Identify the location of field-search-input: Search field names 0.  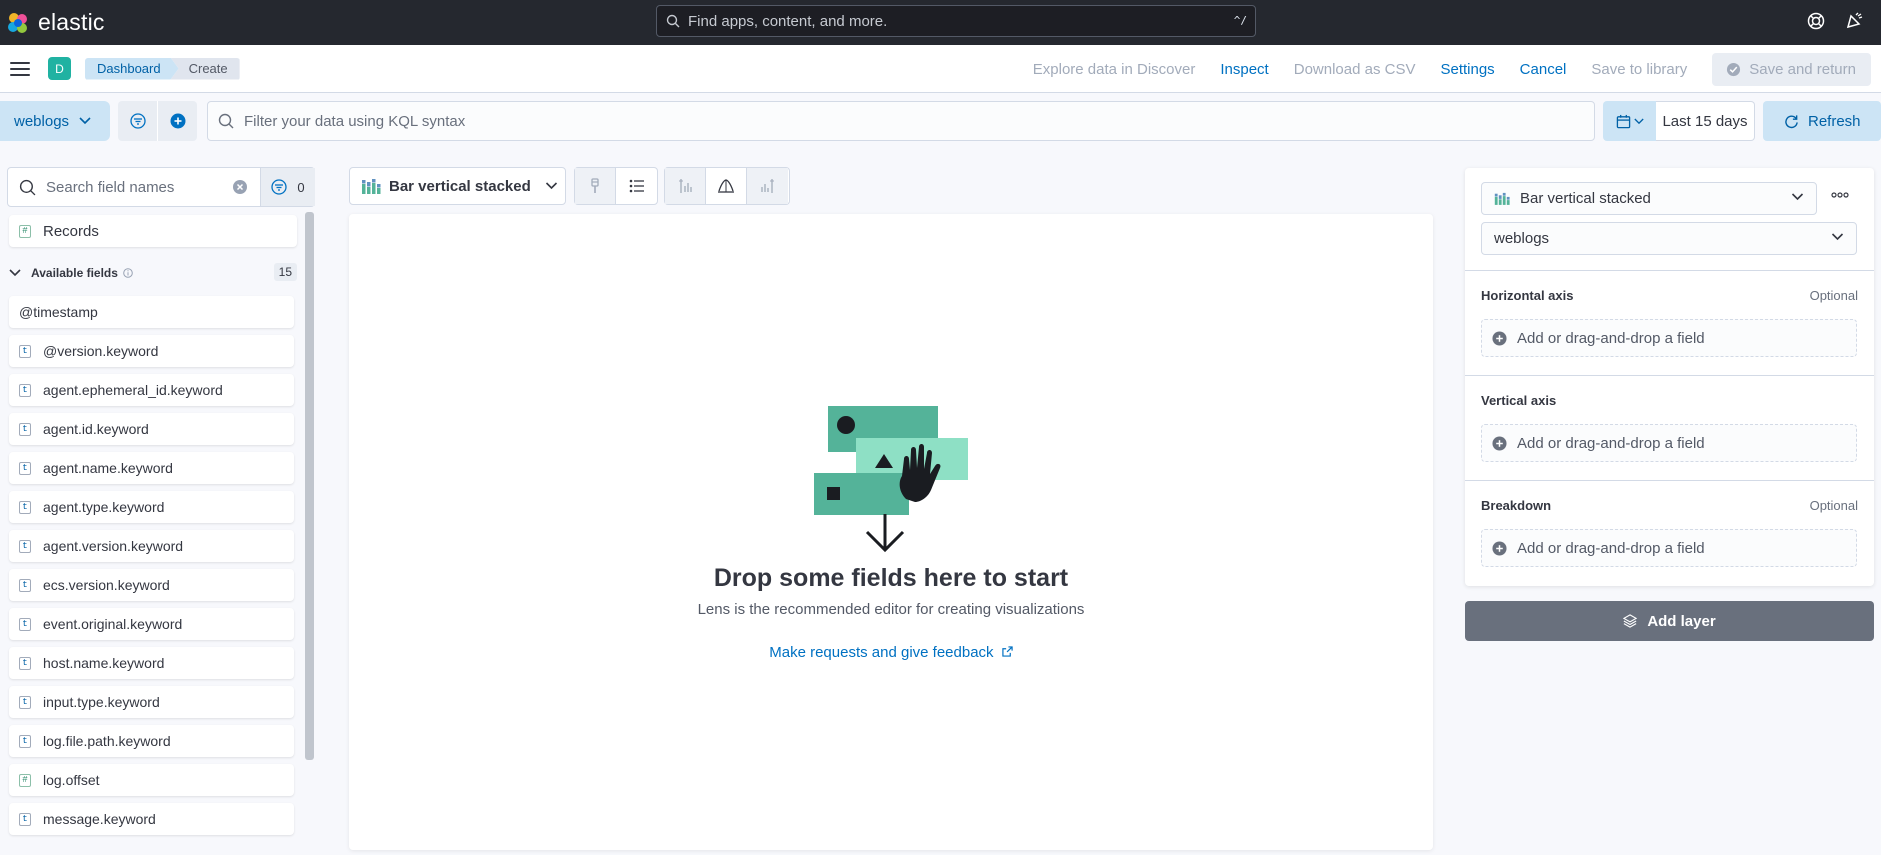
(161, 187).